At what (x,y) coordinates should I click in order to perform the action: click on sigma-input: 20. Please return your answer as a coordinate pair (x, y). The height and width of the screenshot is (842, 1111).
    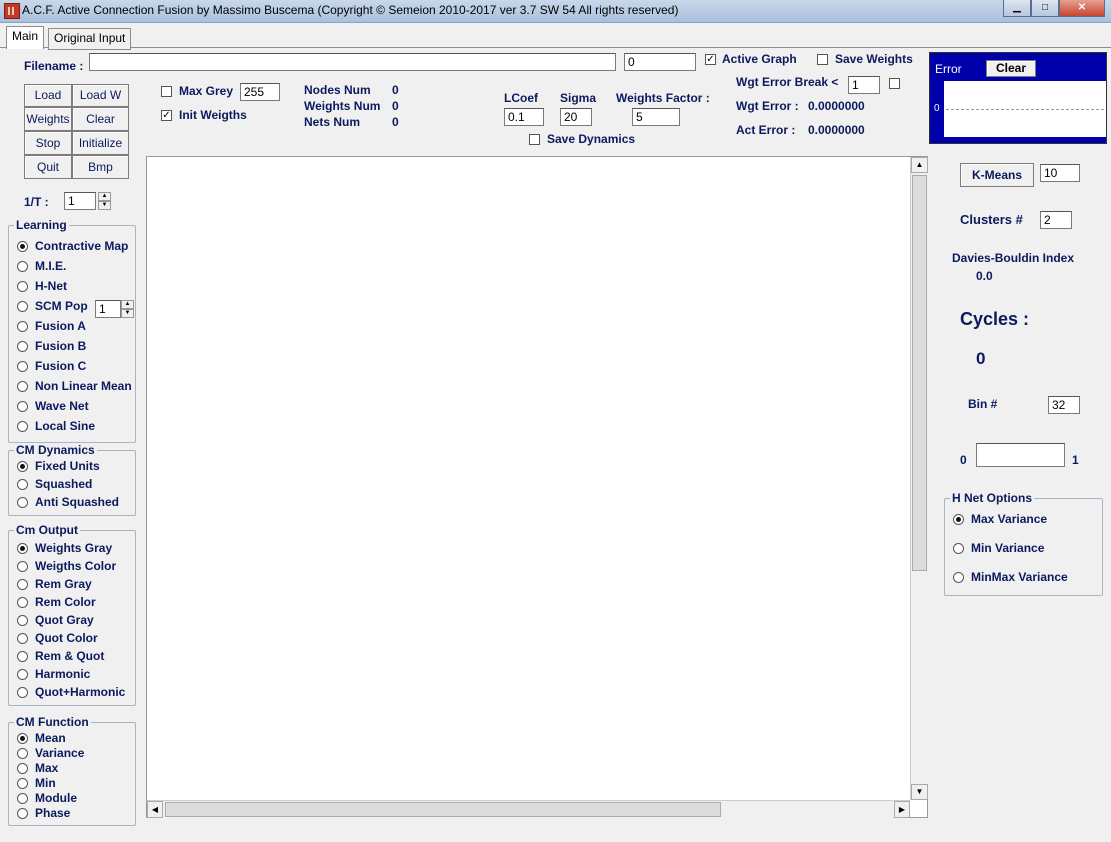
    Looking at the image, I should click on (576, 117).